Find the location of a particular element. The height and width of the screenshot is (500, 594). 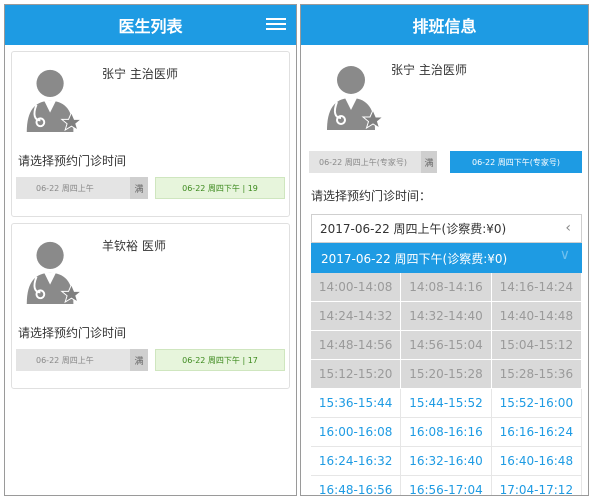

chevron-left-icon: ‹ is located at coordinates (568, 228).